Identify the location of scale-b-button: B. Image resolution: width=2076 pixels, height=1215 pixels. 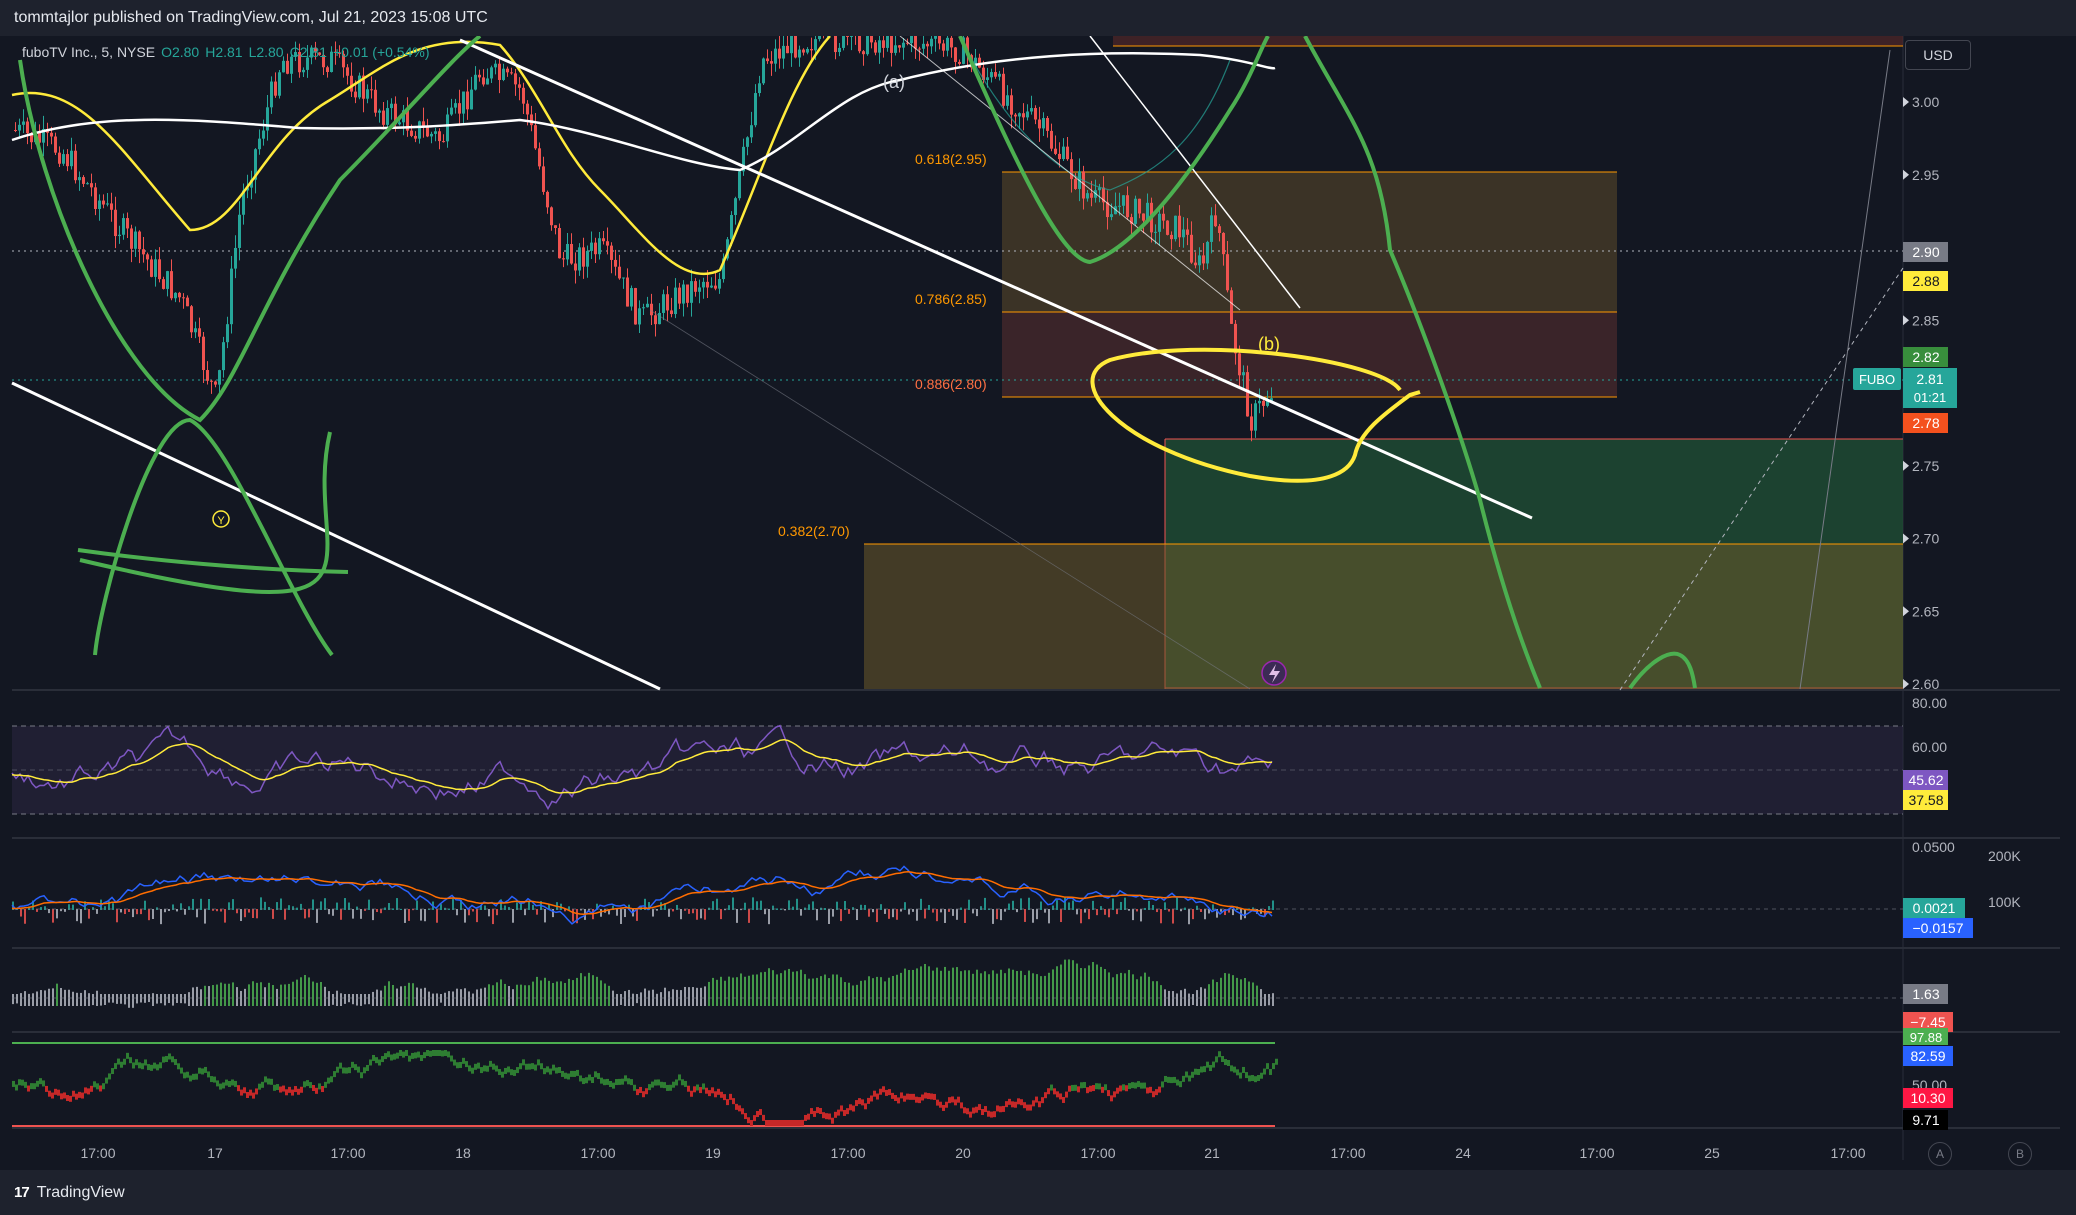
(2020, 1154).